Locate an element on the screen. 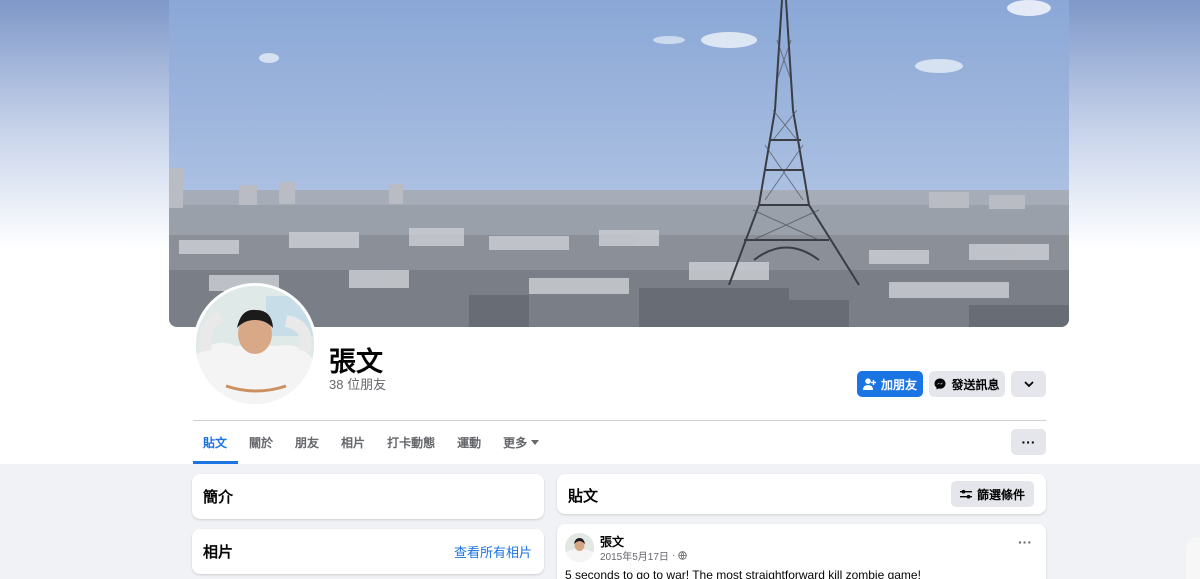 This screenshot has height=579, width=1200. profile-more-button is located at coordinates (1028, 384).